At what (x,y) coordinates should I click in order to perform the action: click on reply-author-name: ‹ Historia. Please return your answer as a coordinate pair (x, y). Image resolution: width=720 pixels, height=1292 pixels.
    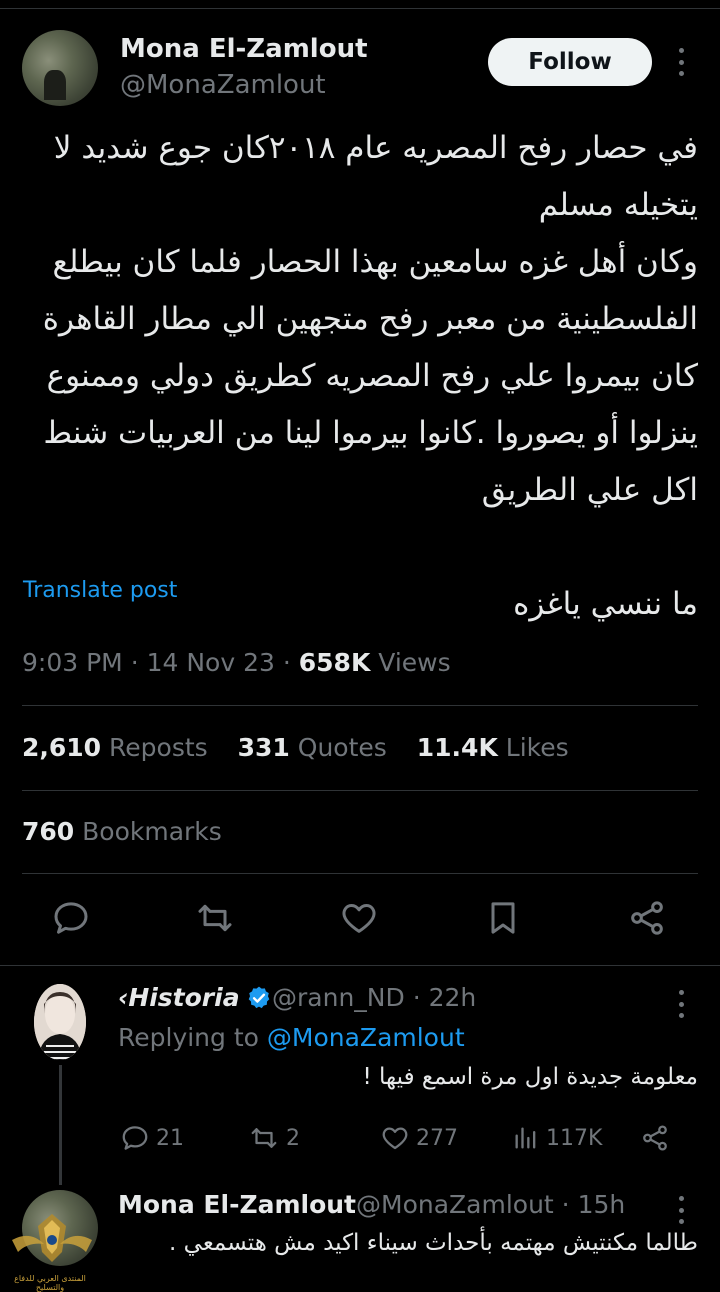
    Looking at the image, I should click on (195, 997).